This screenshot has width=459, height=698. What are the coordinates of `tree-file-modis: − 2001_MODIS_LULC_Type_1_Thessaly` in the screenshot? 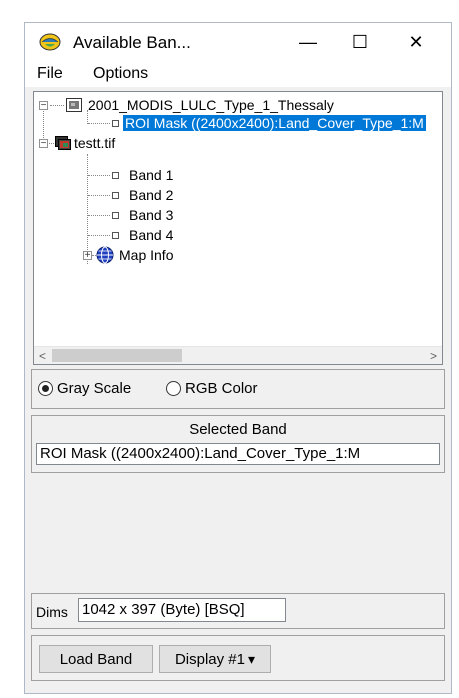 It's located at (186, 105).